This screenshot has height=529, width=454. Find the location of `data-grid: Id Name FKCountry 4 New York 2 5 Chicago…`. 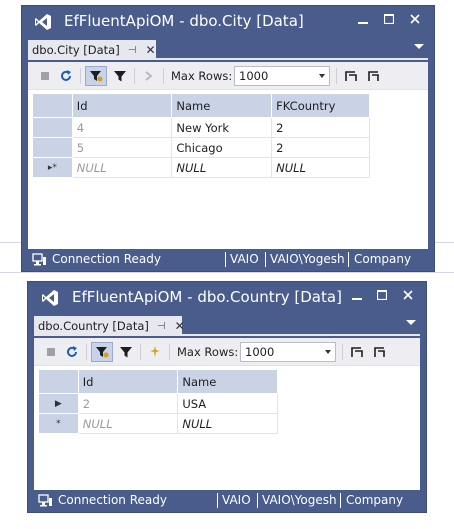

data-grid: Id Name FKCountry 4 New York 2 5 Chicago… is located at coordinates (201, 135).